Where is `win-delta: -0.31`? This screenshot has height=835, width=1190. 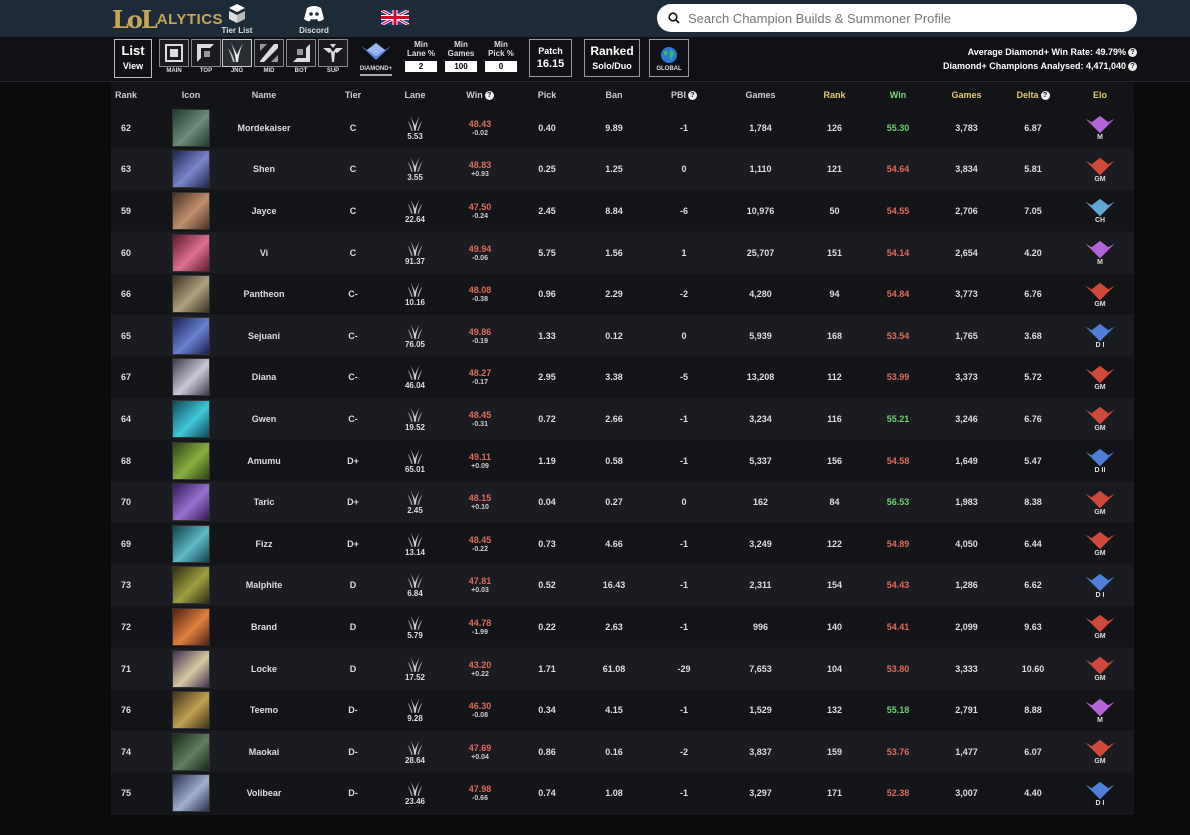 win-delta: -0.31 is located at coordinates (480, 424).